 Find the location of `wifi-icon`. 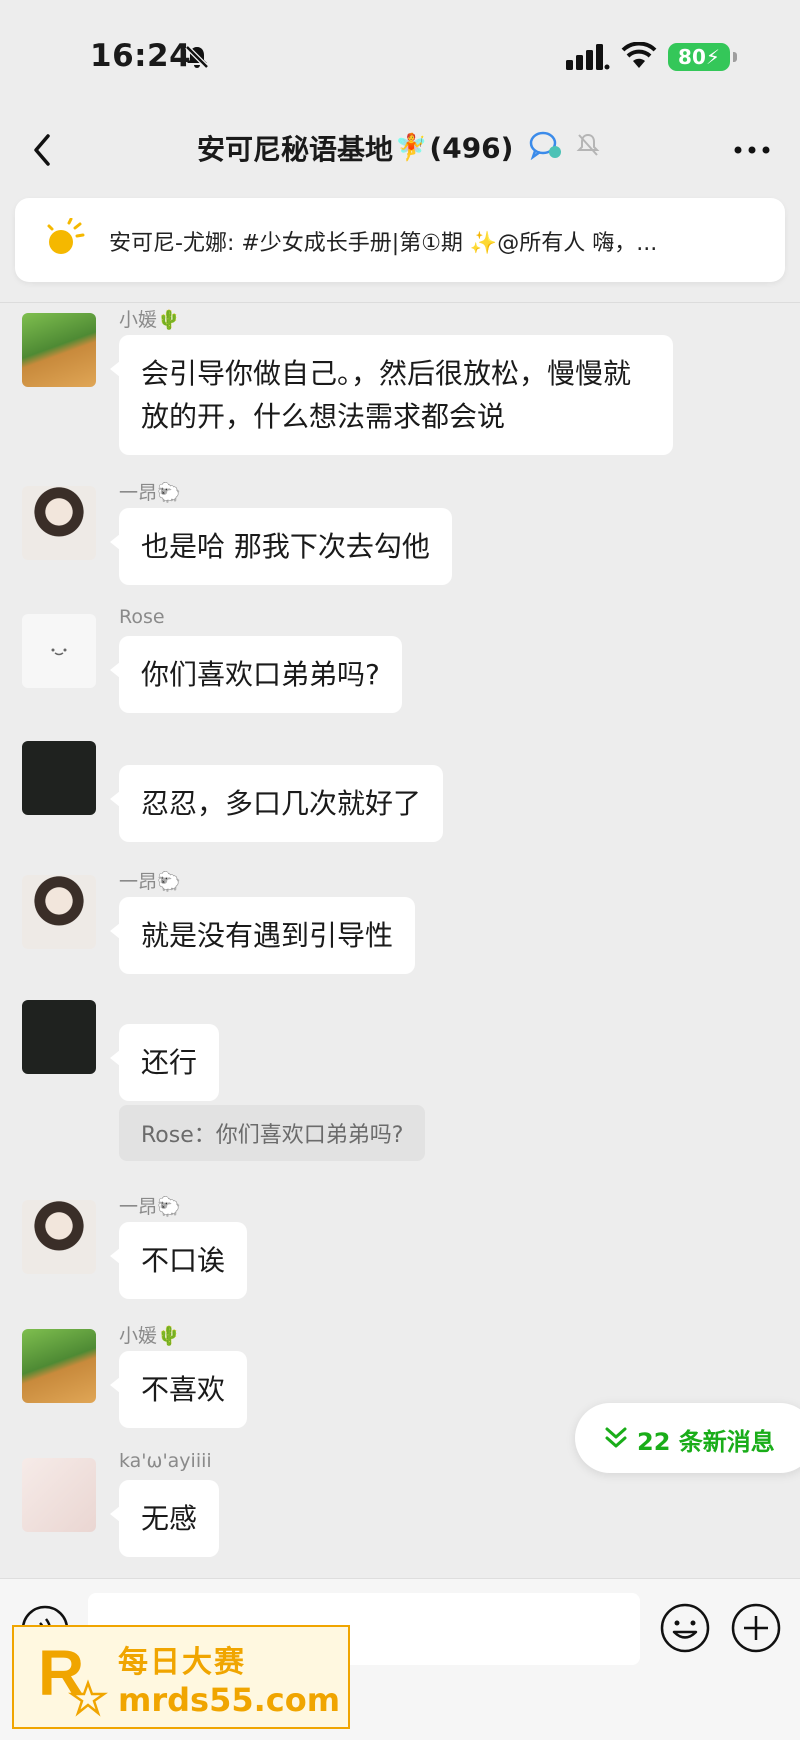

wifi-icon is located at coordinates (639, 55).